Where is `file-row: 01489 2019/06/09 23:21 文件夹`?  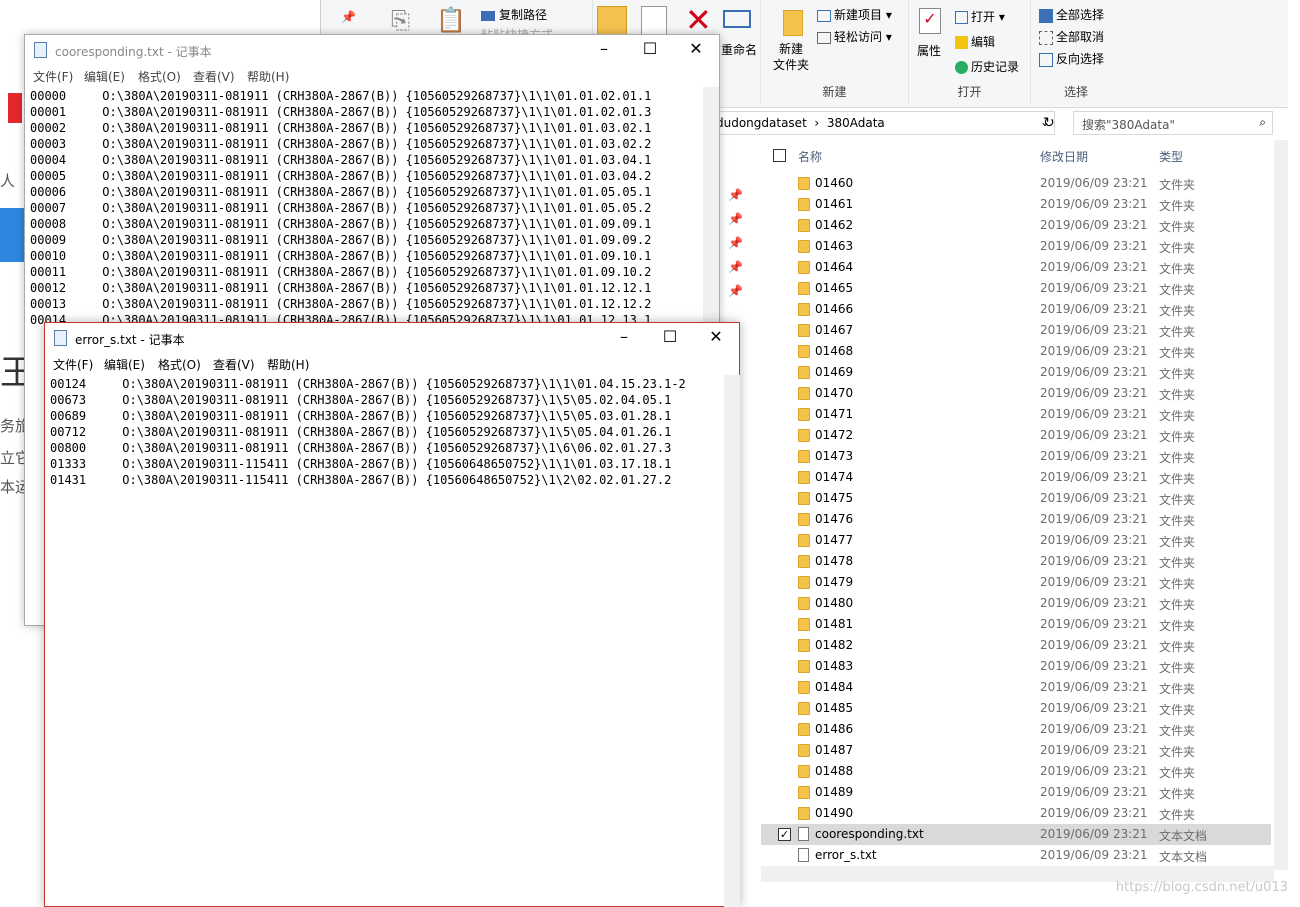
file-row: 01489 2019/06/09 23:21 文件夹 is located at coordinates (1016, 792).